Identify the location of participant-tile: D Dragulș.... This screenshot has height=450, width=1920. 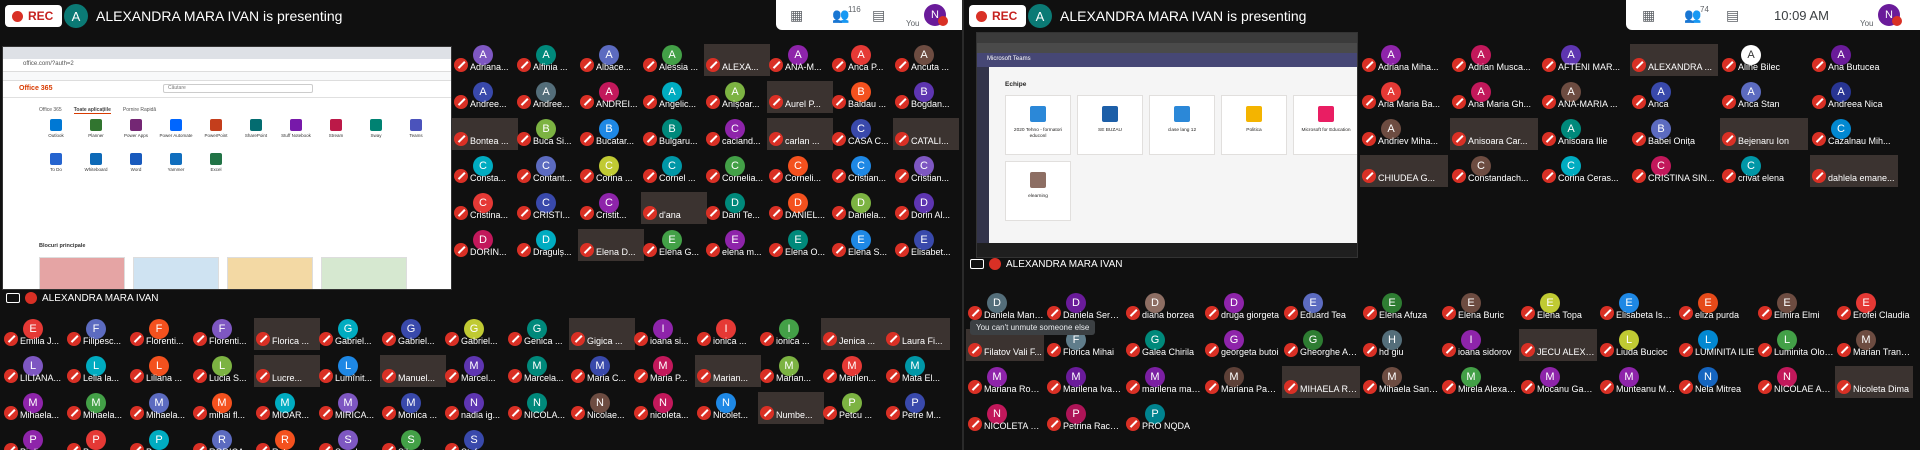
(548, 245).